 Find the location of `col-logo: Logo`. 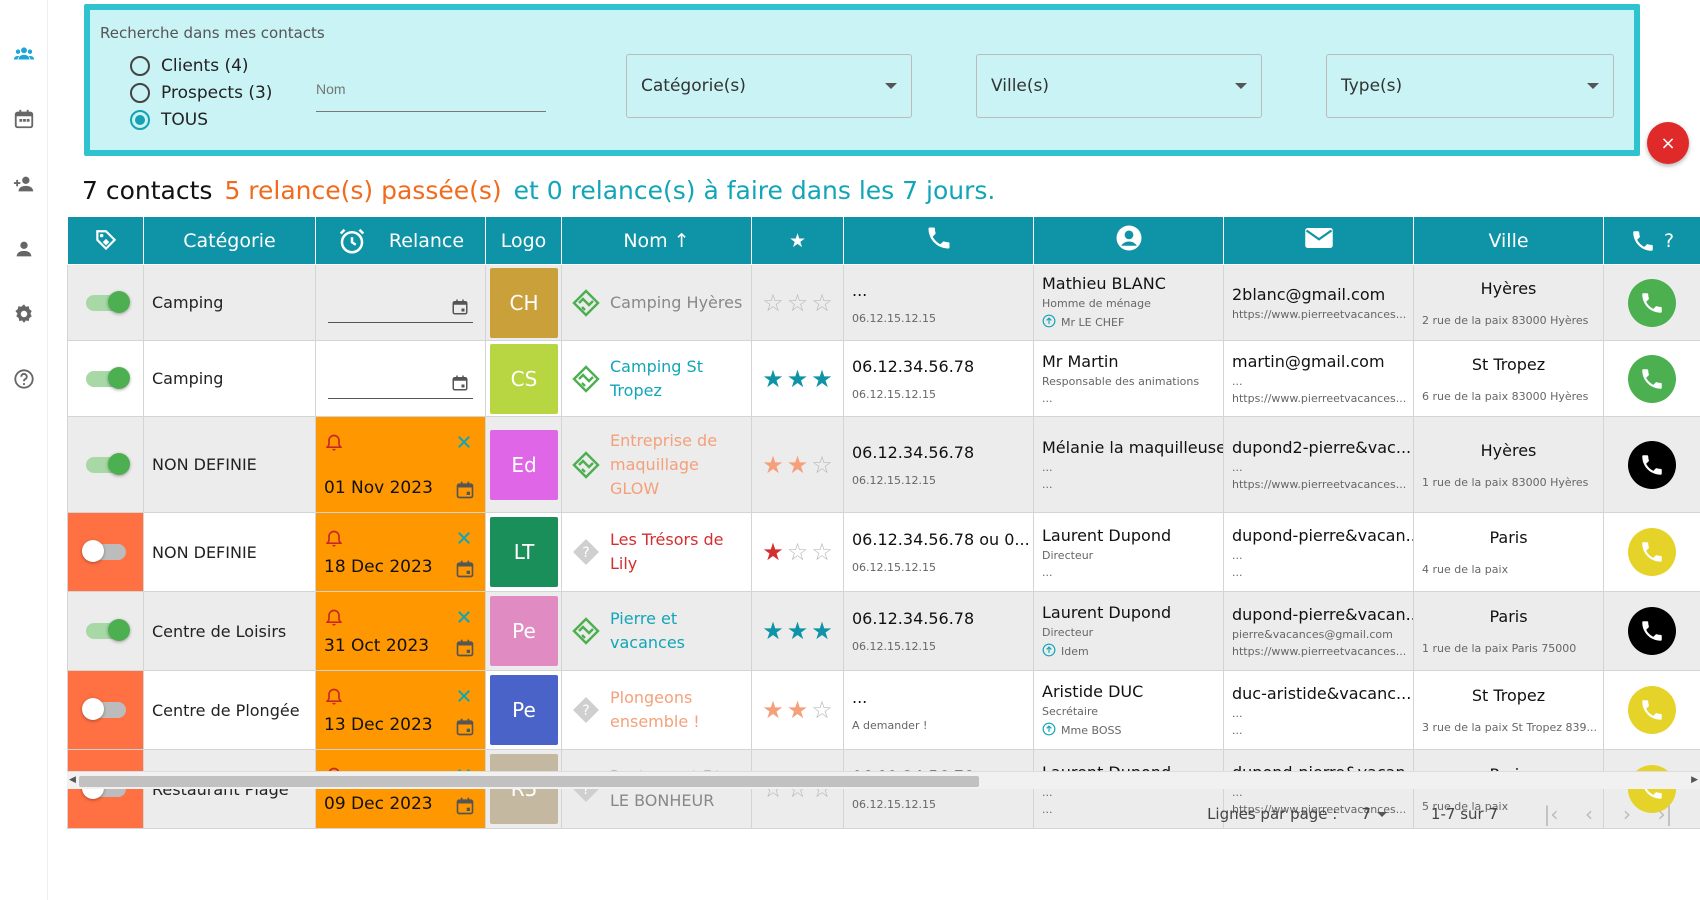

col-logo: Logo is located at coordinates (523, 240).